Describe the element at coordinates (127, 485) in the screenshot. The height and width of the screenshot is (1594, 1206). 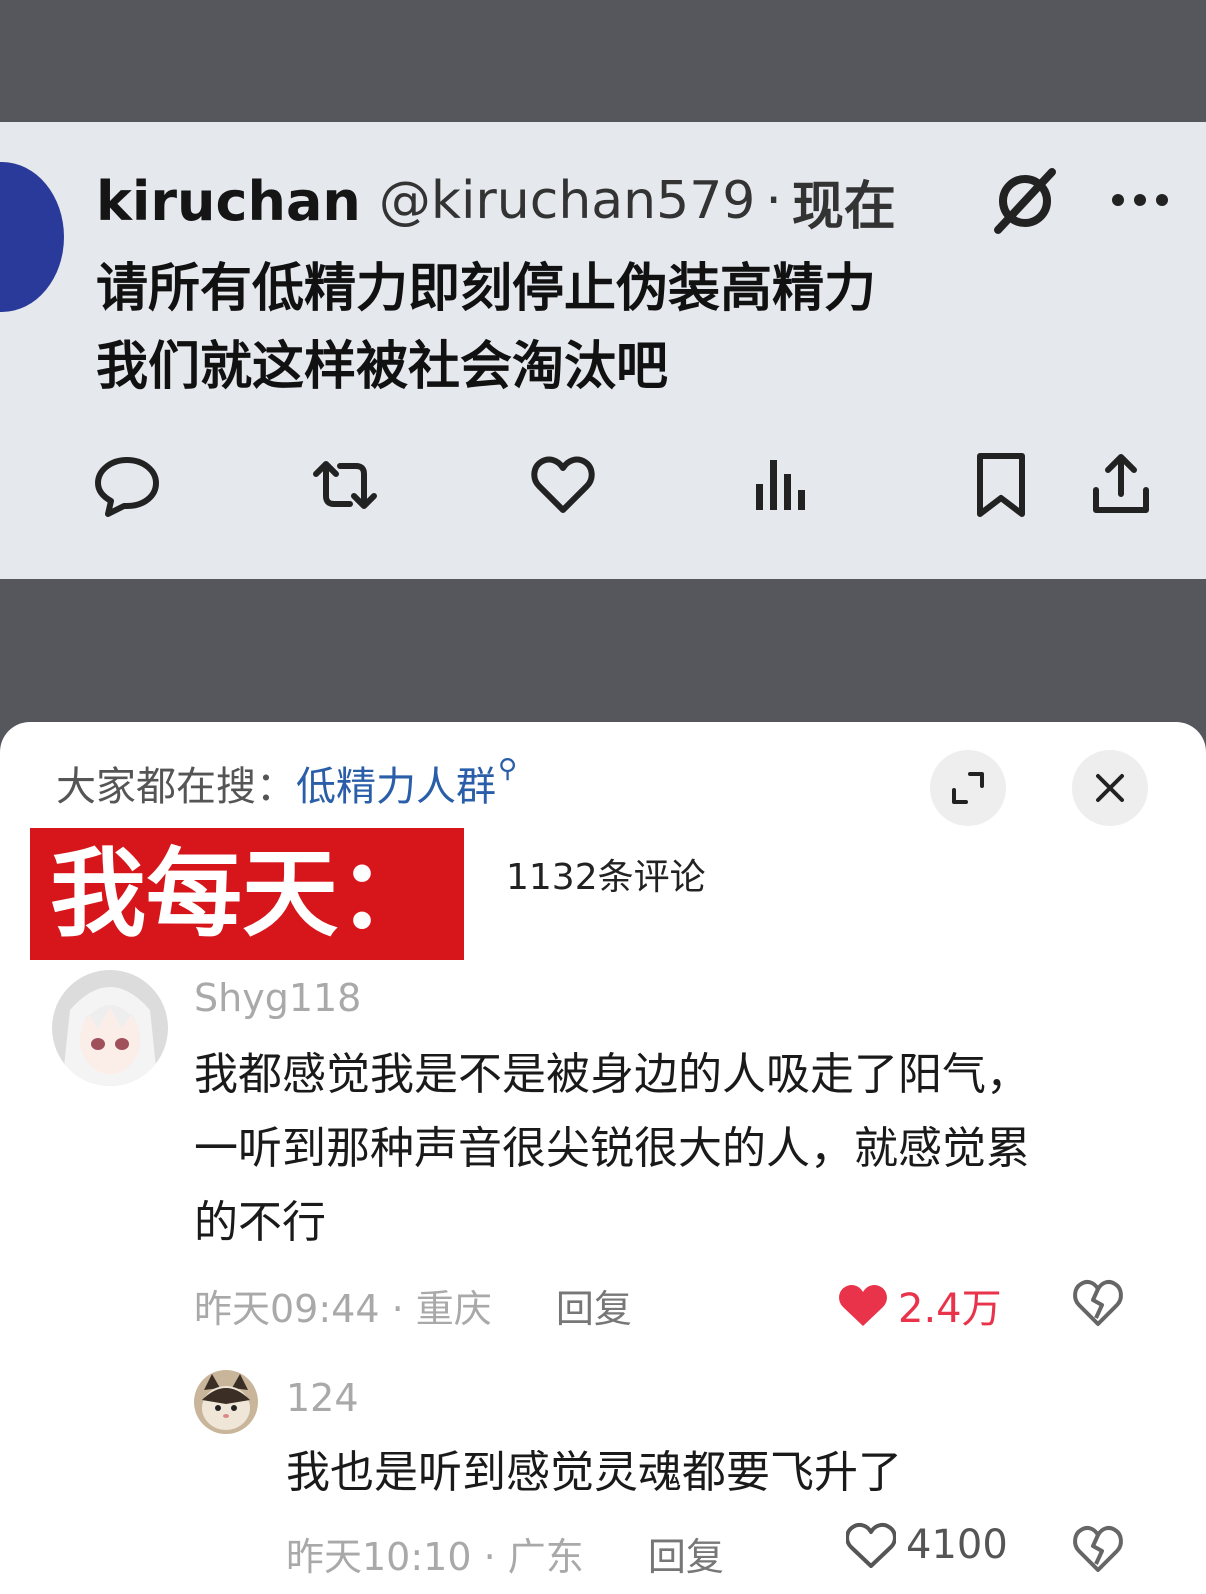
I see `reply-icon` at that location.